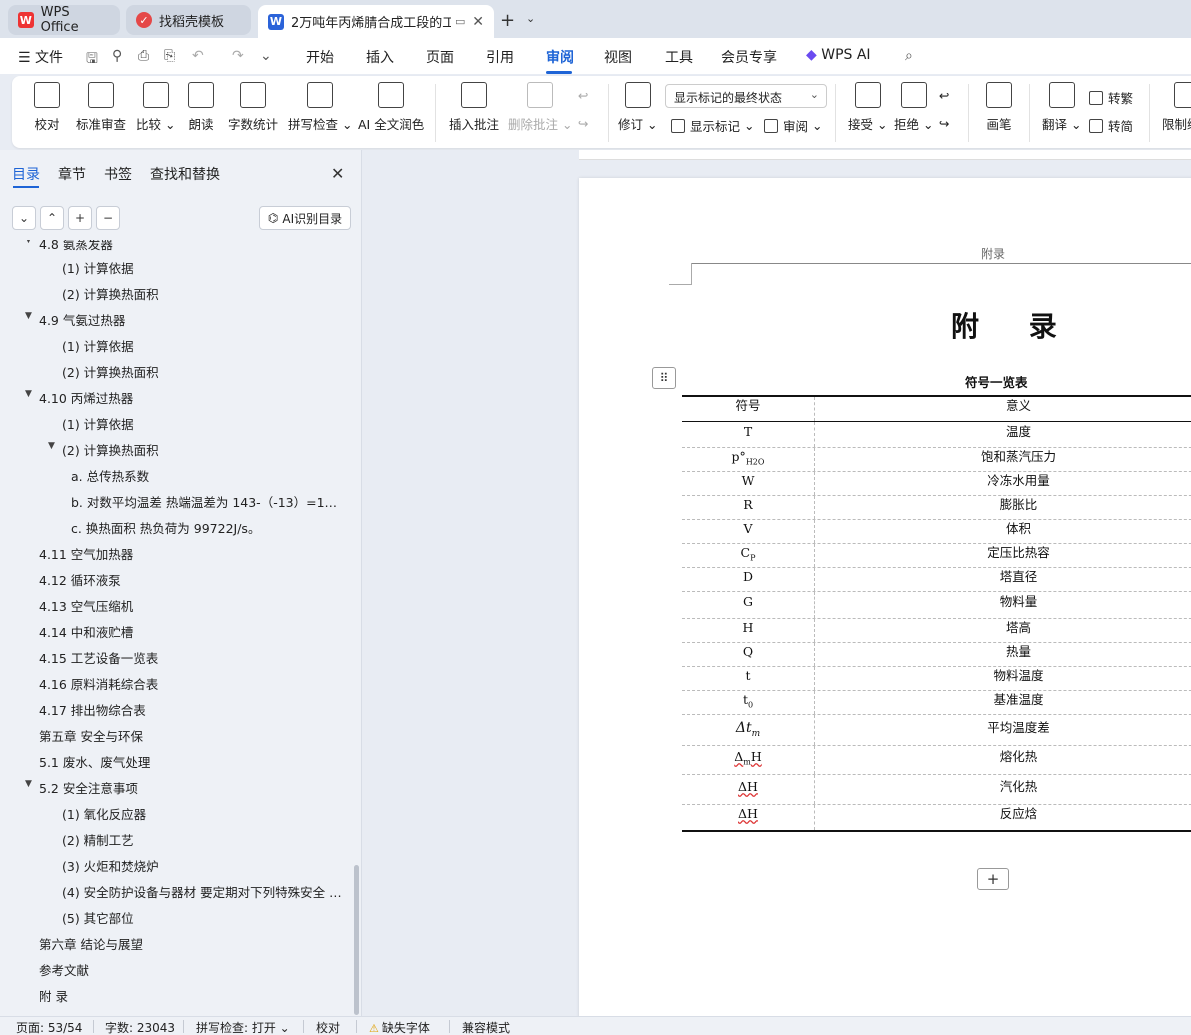 This screenshot has height=1035, width=1191. I want to click on table-header-cell: 符号, so click(748, 409).